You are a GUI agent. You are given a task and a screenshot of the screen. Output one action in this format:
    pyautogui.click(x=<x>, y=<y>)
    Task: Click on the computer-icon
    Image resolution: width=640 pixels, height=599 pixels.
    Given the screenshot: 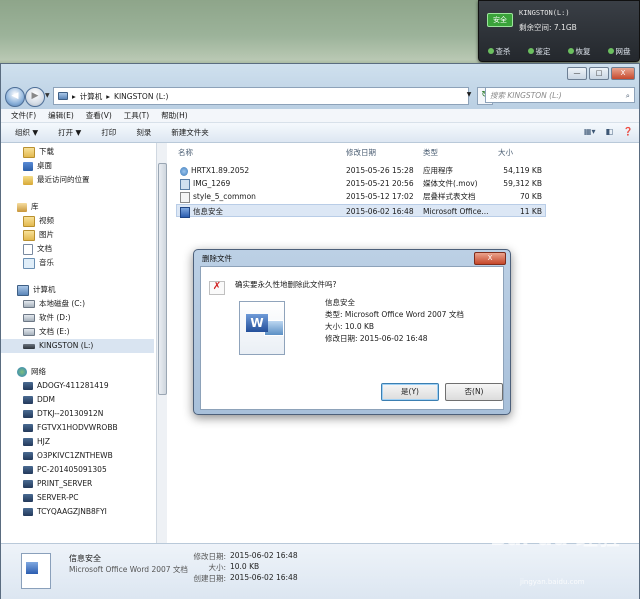 What is the action you would take?
    pyautogui.click(x=23, y=290)
    